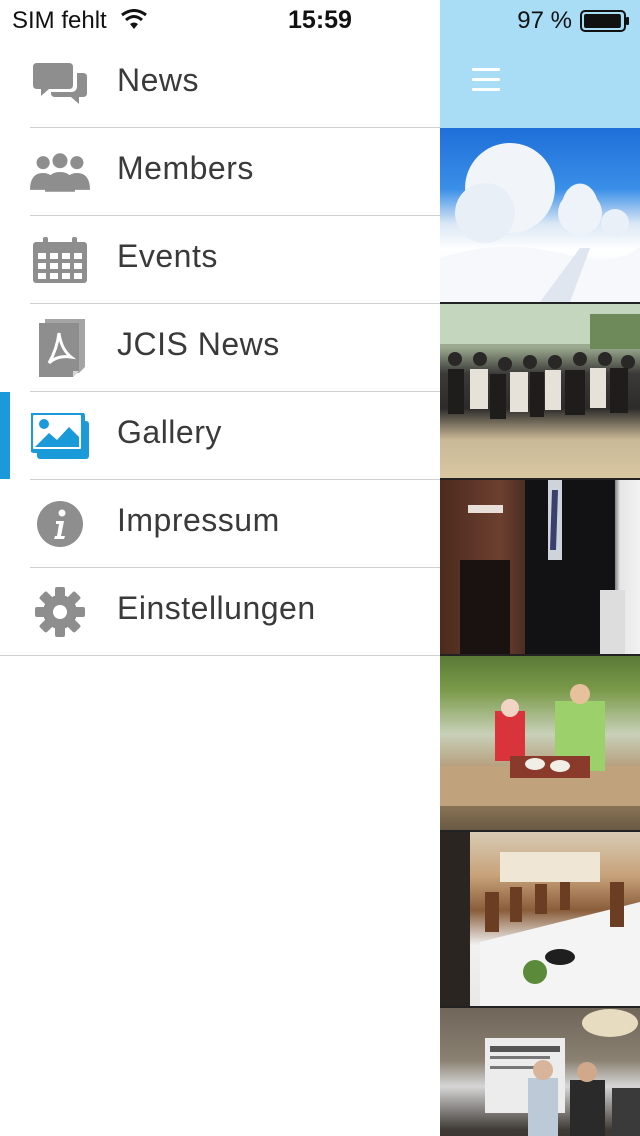  Describe the element at coordinates (60, 524) in the screenshot. I see `info-icon` at that location.